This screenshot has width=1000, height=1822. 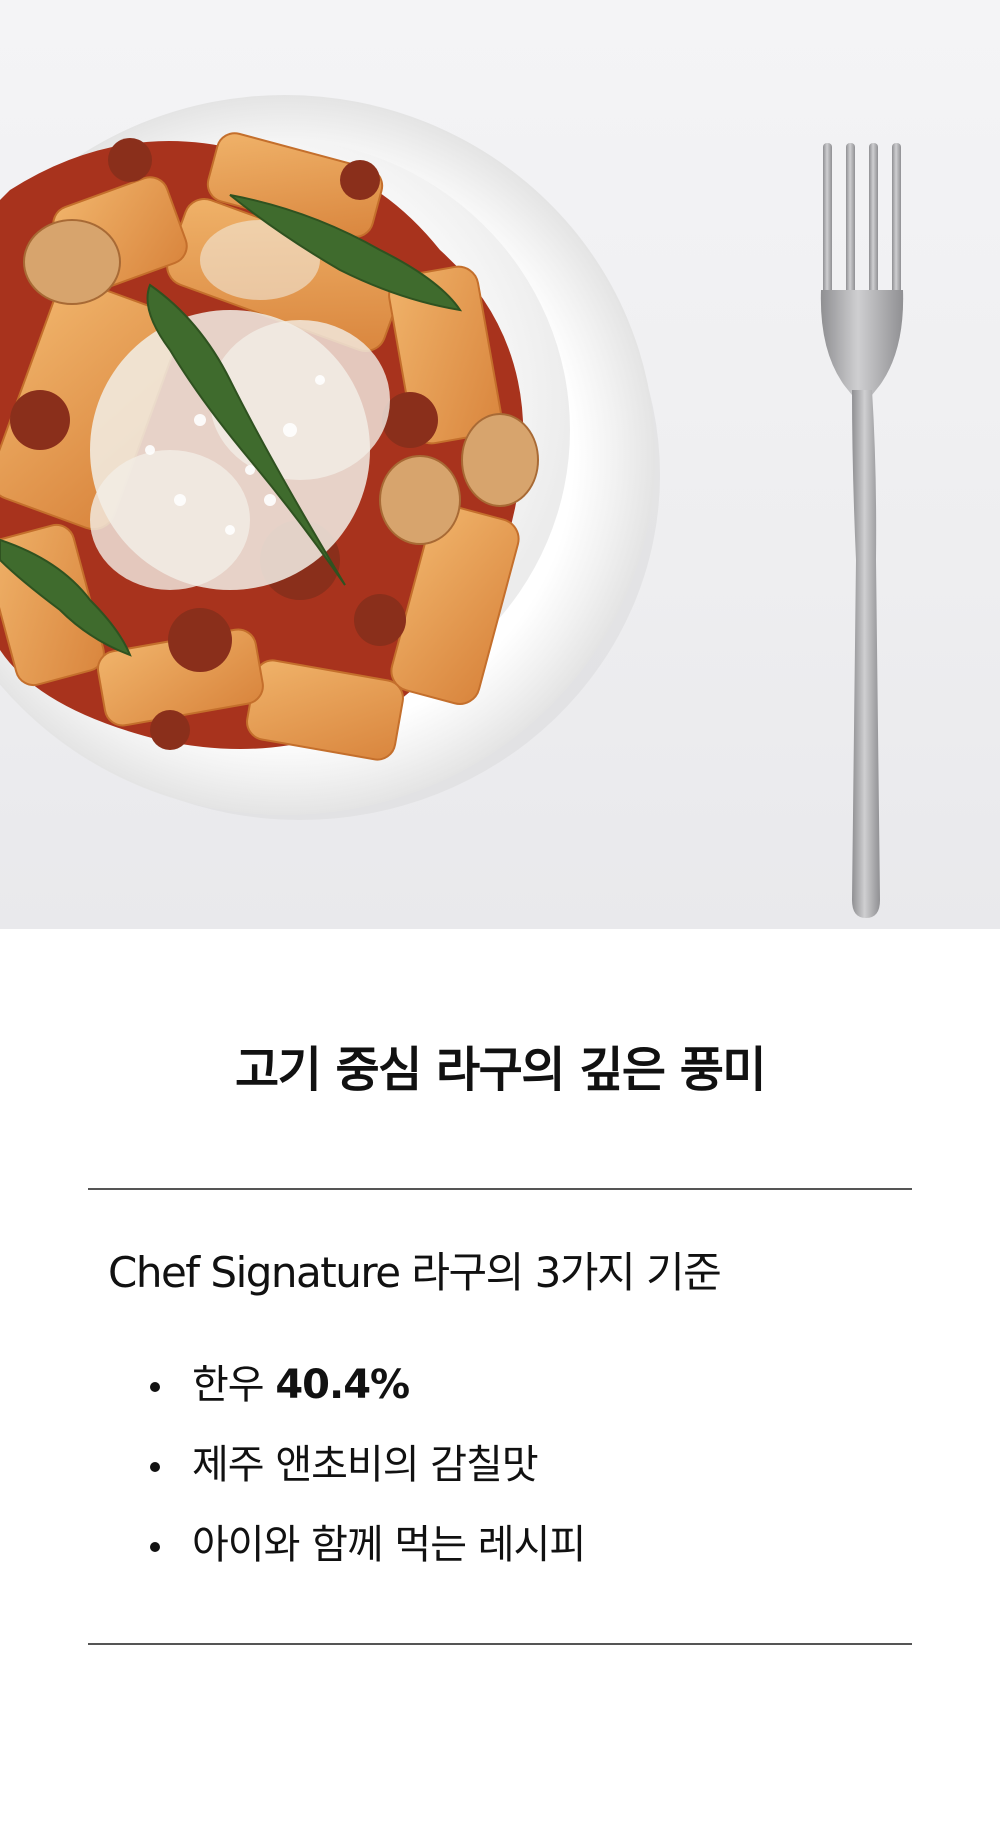 I want to click on list-item-text: 제주 앤초비의 감칠맛, so click(x=365, y=1465).